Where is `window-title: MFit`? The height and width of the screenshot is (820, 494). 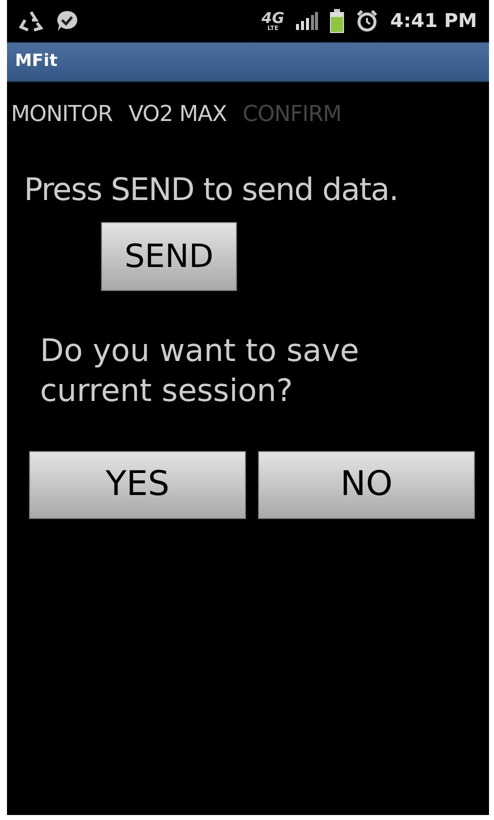
window-title: MFit is located at coordinates (36, 62).